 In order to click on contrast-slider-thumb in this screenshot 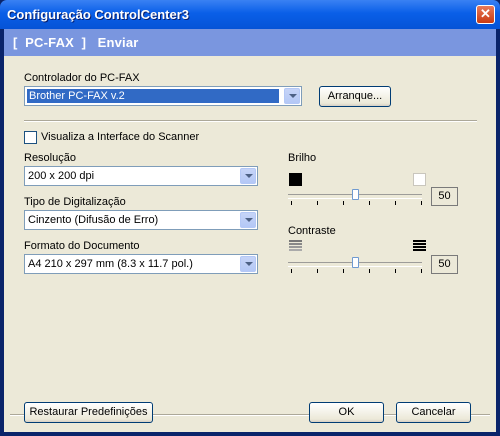, I will do `click(355, 262)`.